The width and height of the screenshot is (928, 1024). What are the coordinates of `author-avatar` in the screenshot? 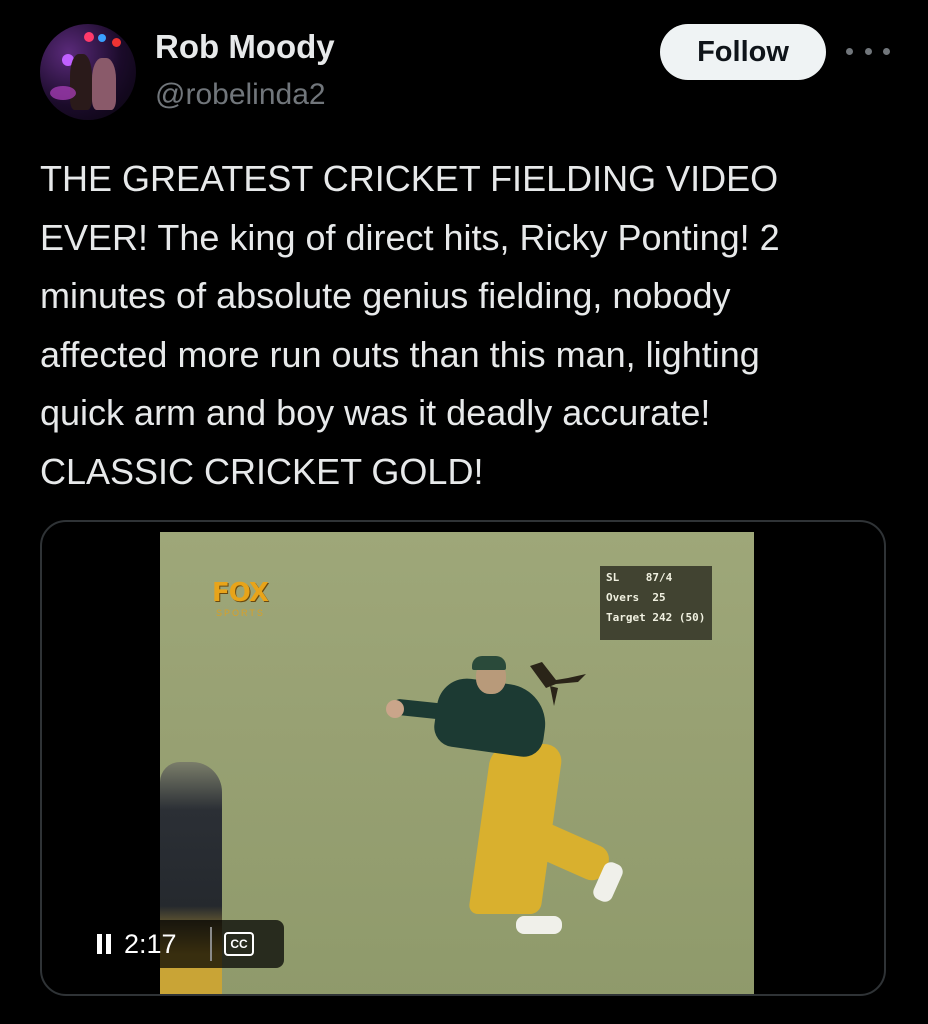 It's located at (88, 72).